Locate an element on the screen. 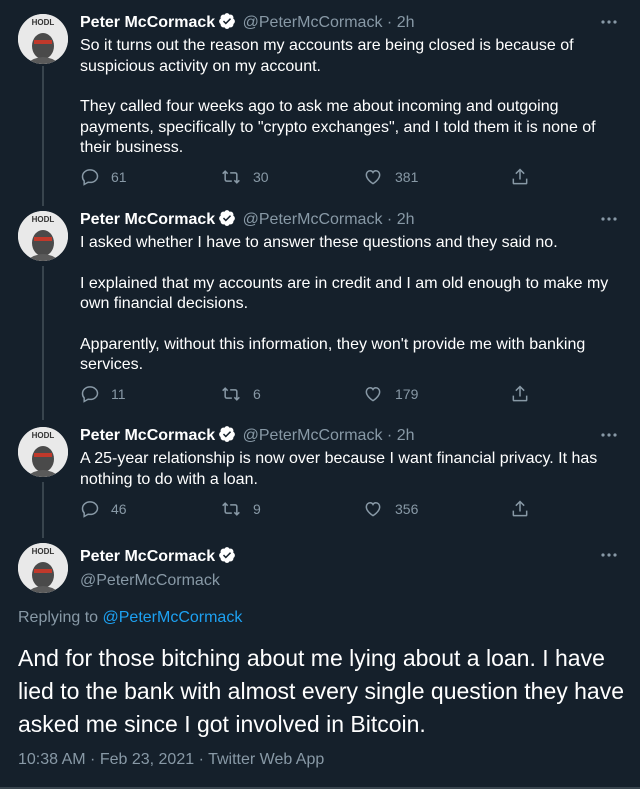 Image resolution: width=640 pixels, height=789 pixels. retweet-count: 9 is located at coordinates (257, 509).